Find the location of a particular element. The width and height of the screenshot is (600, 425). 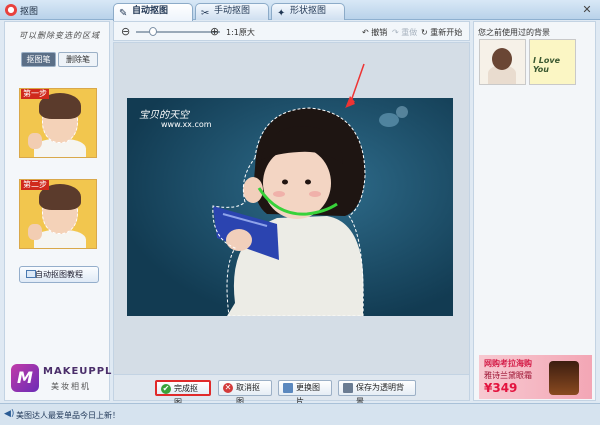

tab-auto-cutout: ✎ 自动抠图 is located at coordinates (153, 12).